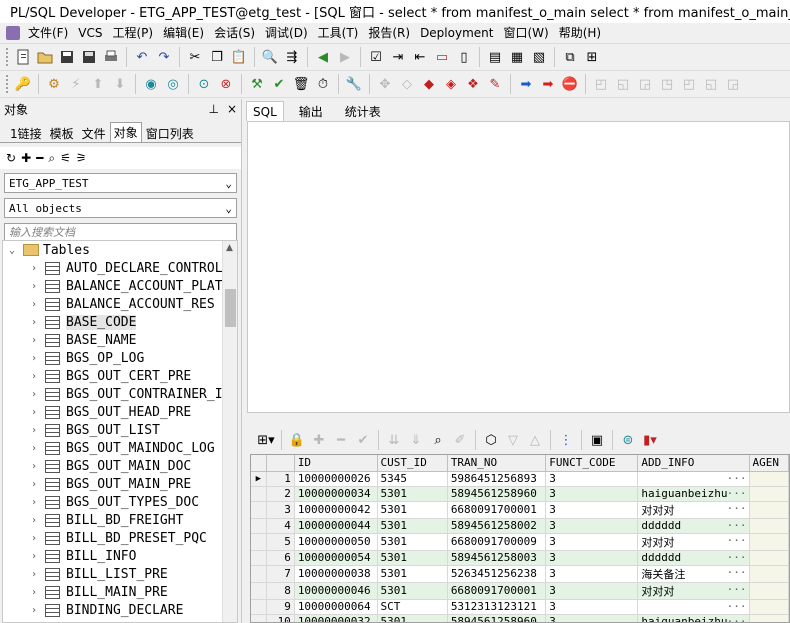  What do you see at coordinates (89, 57) in the screenshot?
I see `save-all-icon` at bounding box center [89, 57].